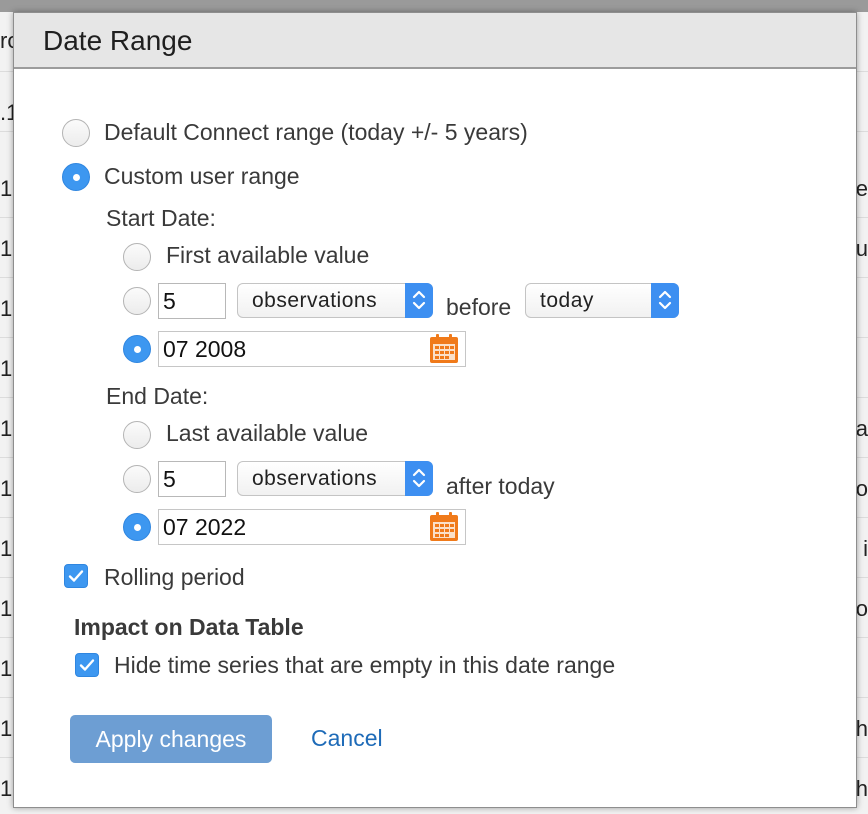  I want to click on end-date-value: 07 2022, so click(205, 527).